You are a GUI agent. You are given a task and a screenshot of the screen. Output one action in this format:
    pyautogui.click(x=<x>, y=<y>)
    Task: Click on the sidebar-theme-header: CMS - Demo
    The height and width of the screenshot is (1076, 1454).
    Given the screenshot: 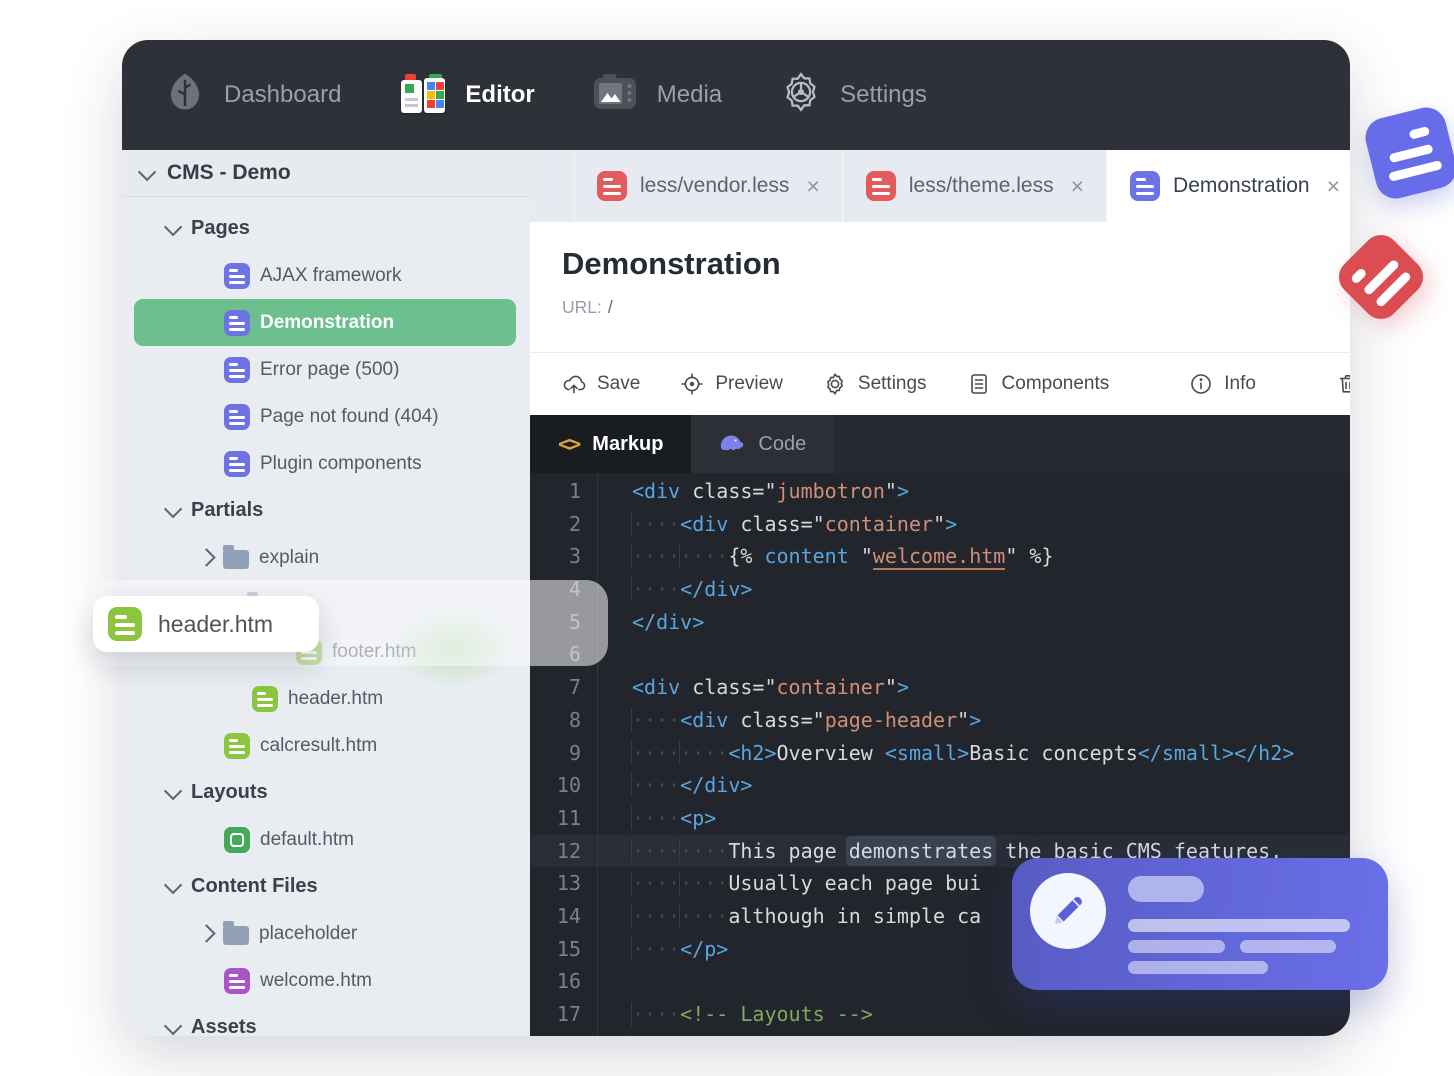 What is the action you would take?
    pyautogui.click(x=326, y=173)
    